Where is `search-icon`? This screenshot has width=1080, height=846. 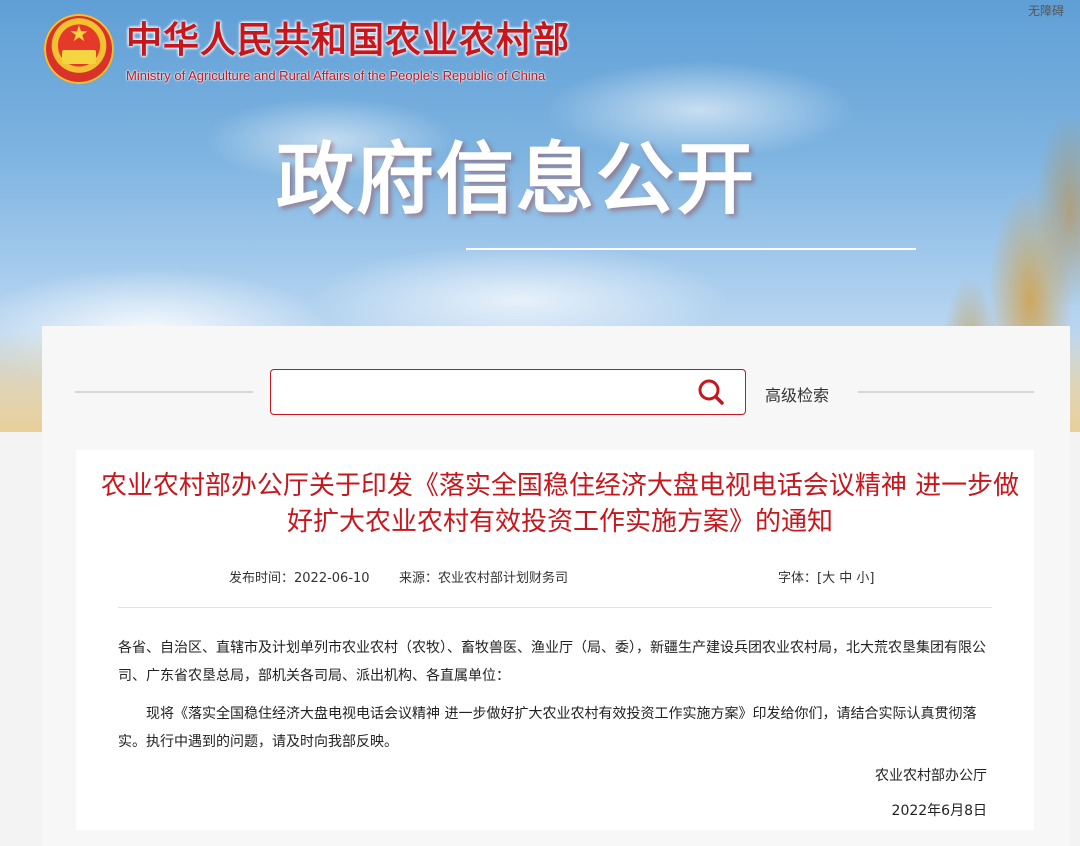 search-icon is located at coordinates (711, 392).